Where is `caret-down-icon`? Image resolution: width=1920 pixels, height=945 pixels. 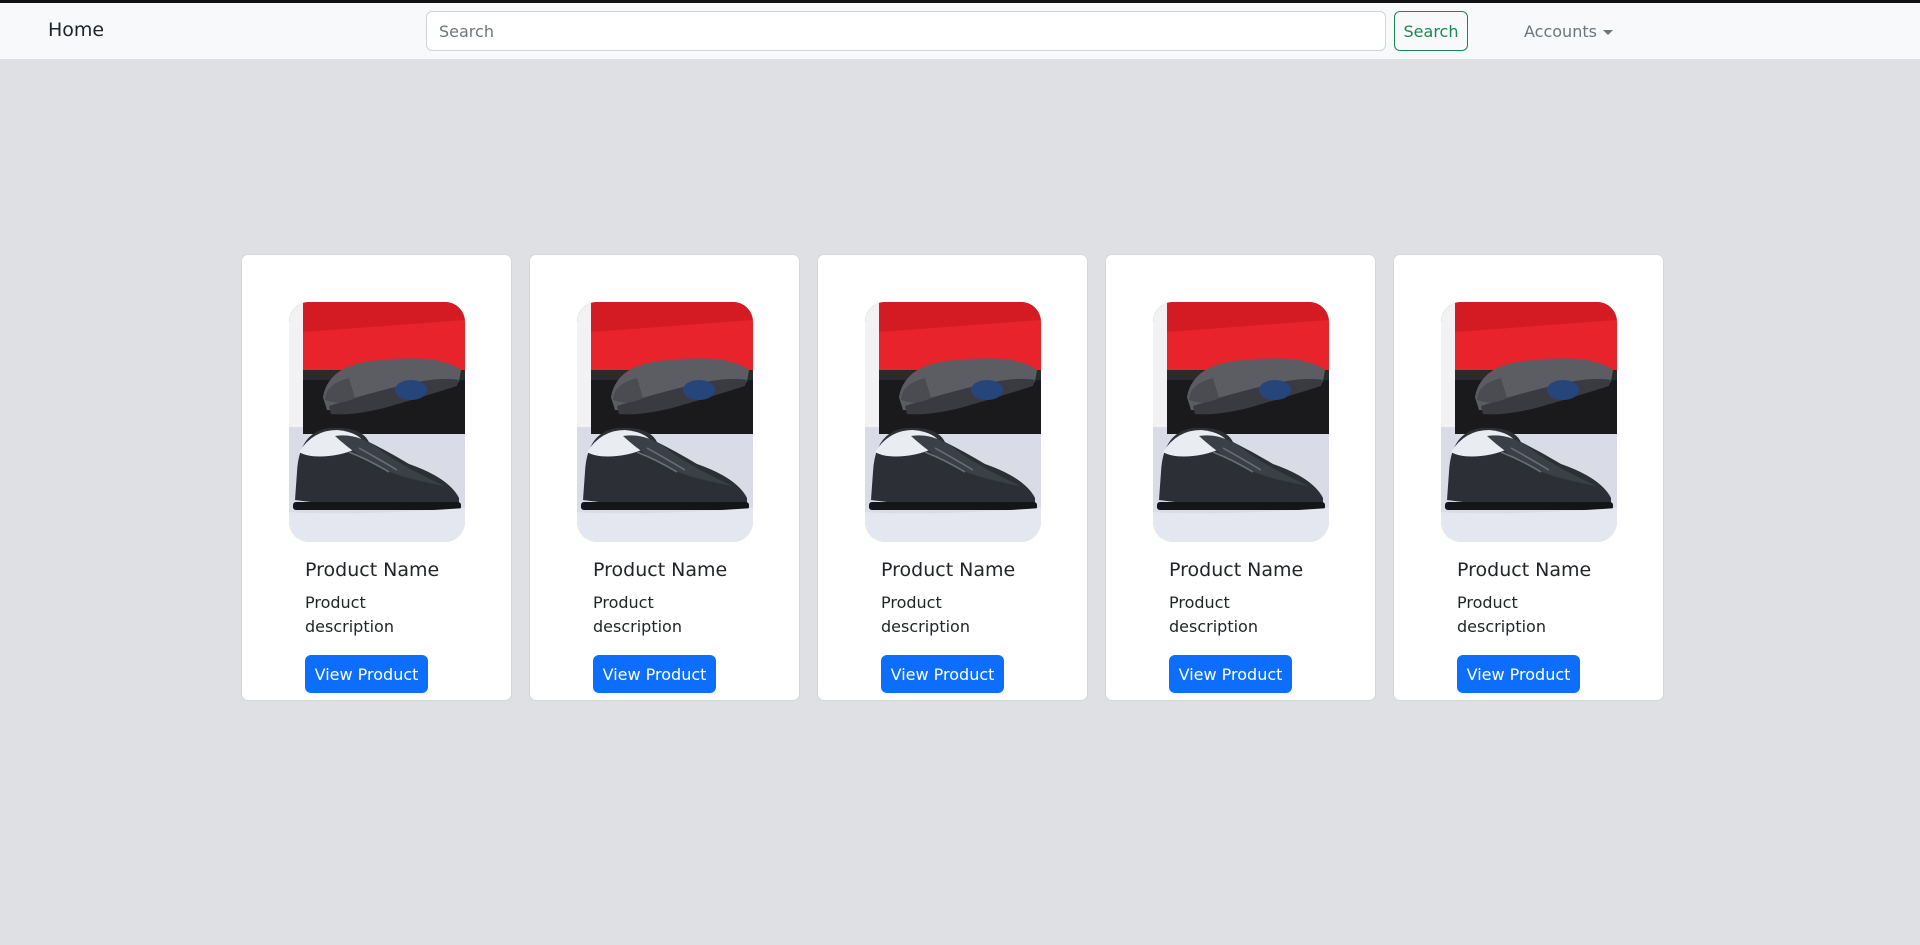
caret-down-icon is located at coordinates (1607, 32).